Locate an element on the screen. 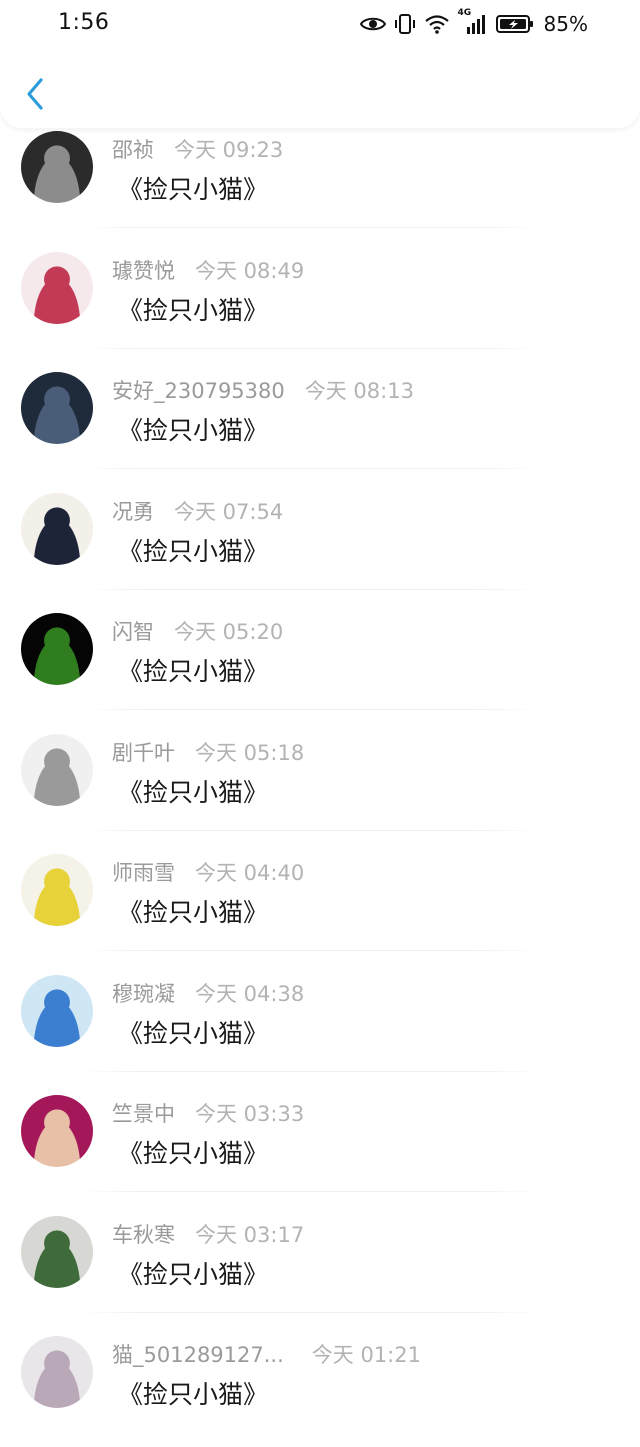  comment-row: 车秋寒 今天 03:17 《捡只小猫》 is located at coordinates (320, 1267).